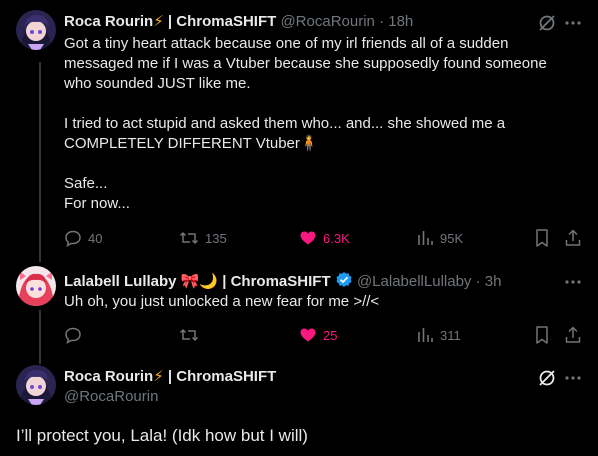 Image resolution: width=598 pixels, height=456 pixels. What do you see at coordinates (396, 21) in the screenshot?
I see `tweet-time: · 18h` at bounding box center [396, 21].